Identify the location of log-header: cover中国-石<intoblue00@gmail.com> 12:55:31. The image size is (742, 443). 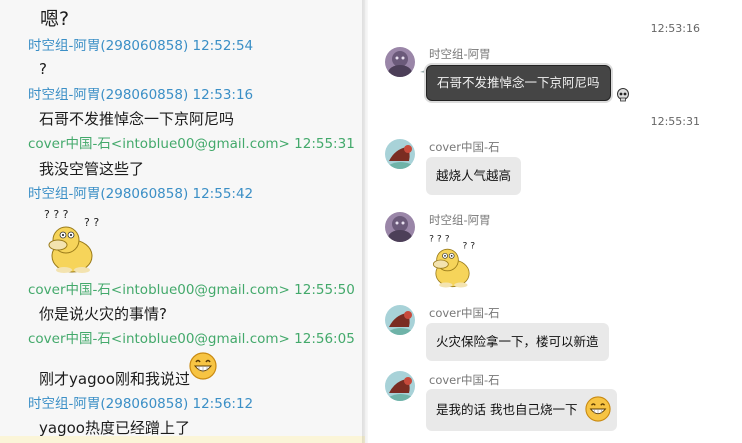
(191, 144).